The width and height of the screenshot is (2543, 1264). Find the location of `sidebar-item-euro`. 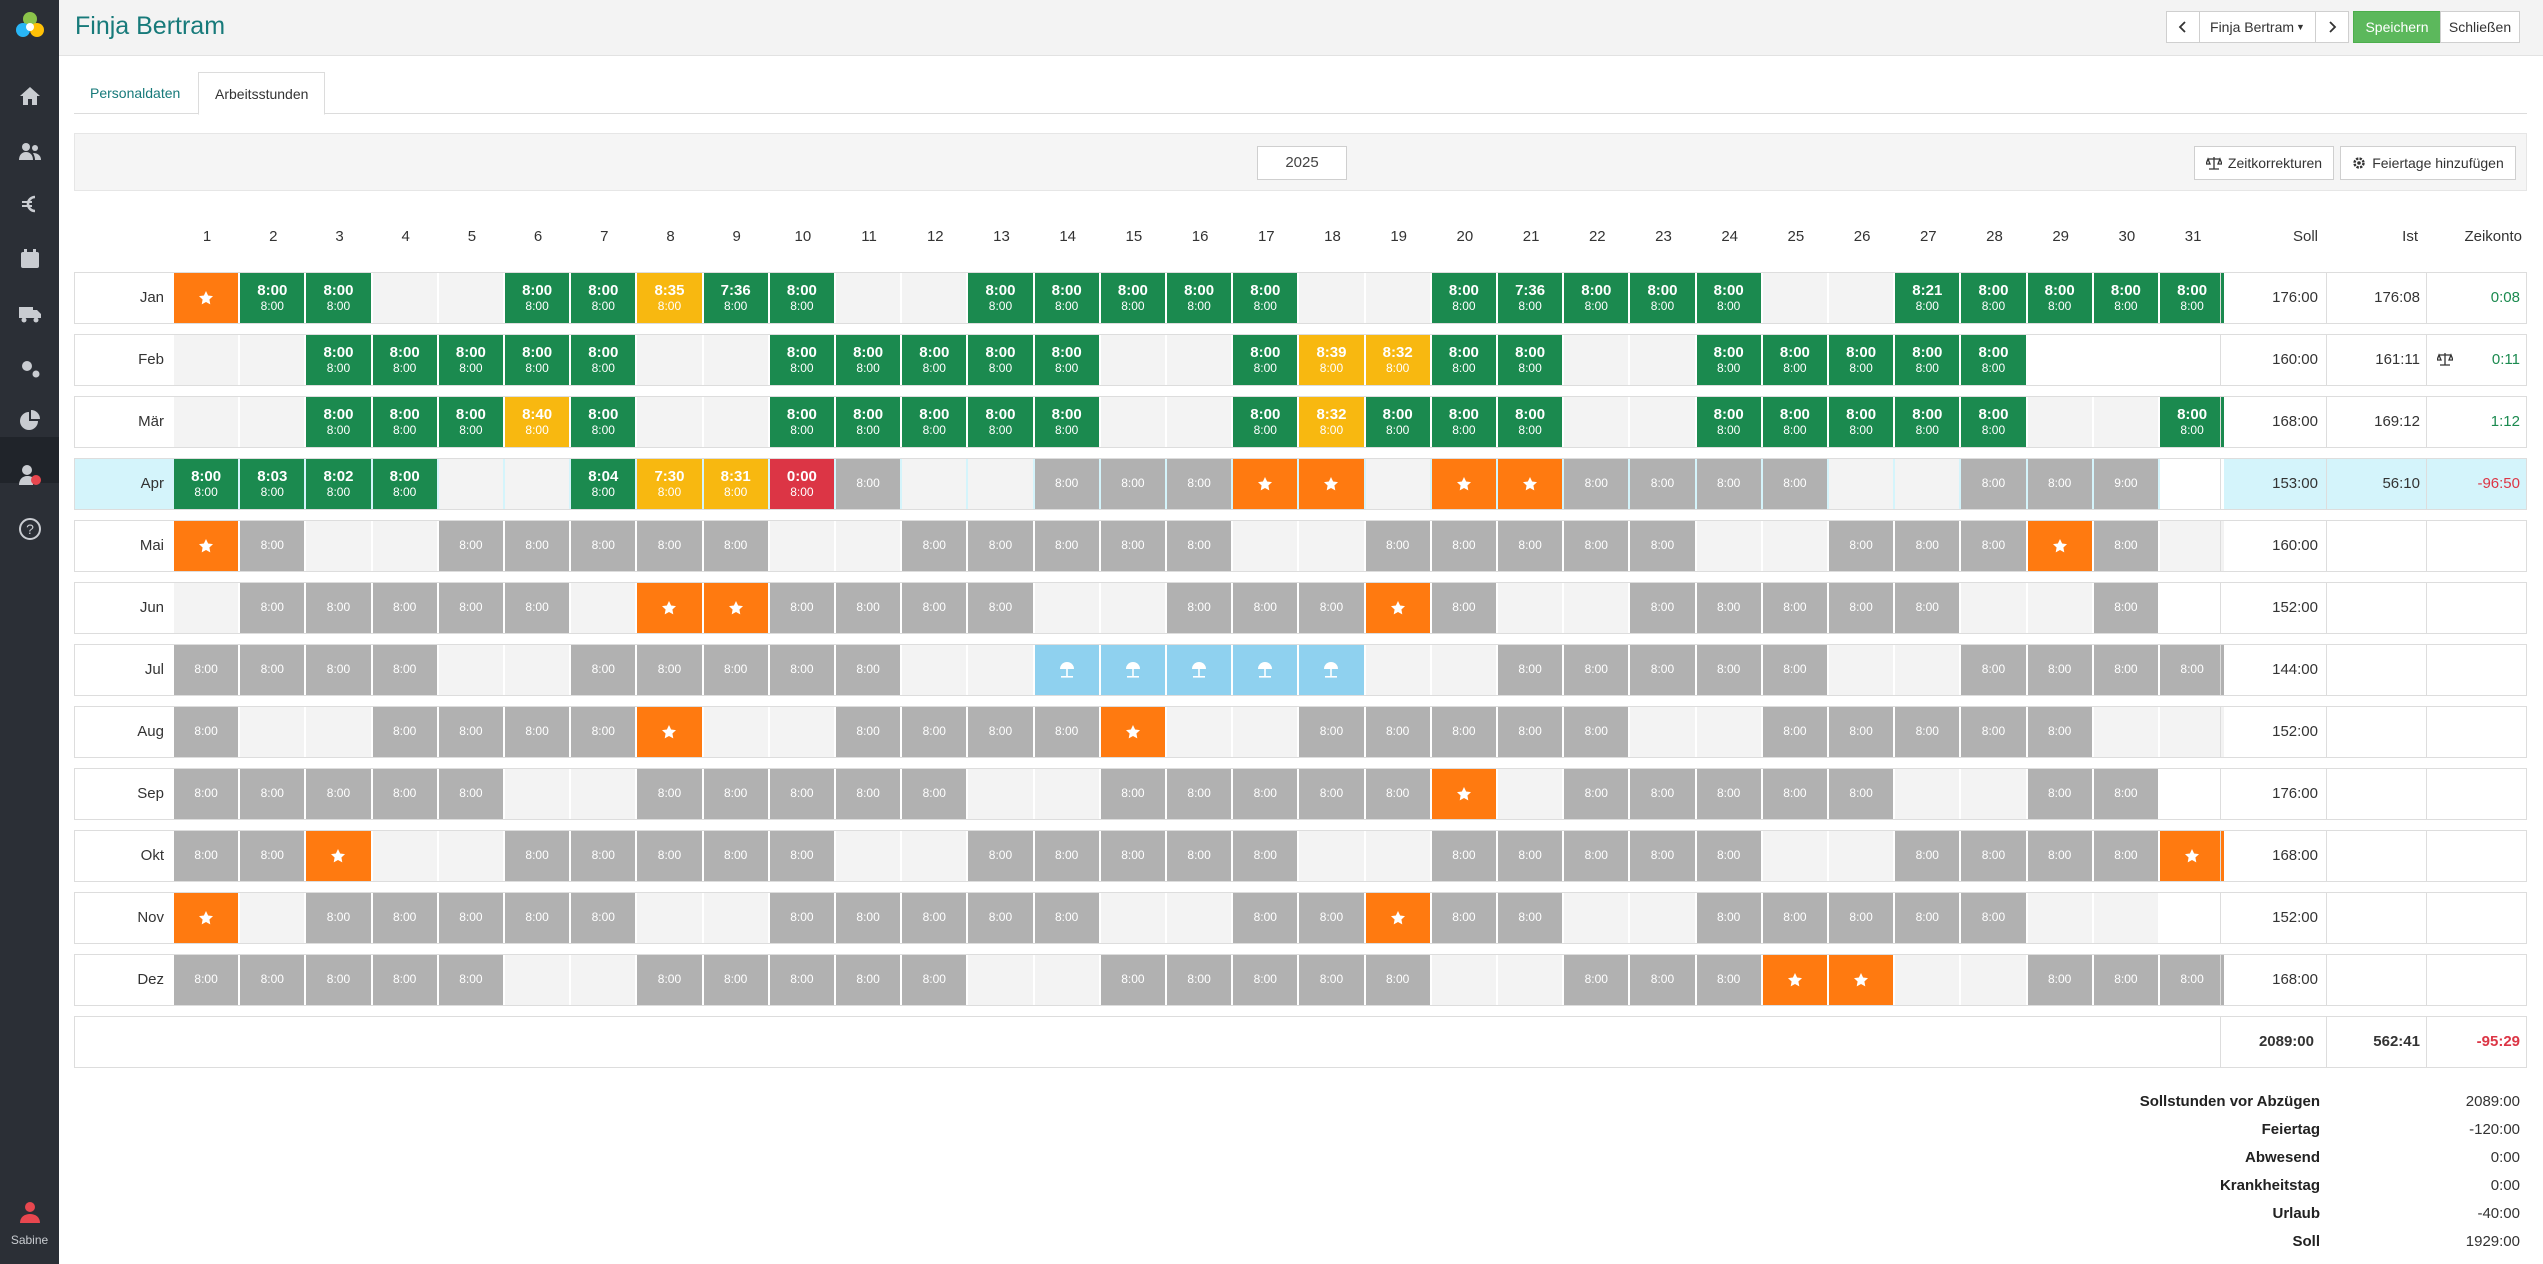

sidebar-item-euro is located at coordinates (29, 203).